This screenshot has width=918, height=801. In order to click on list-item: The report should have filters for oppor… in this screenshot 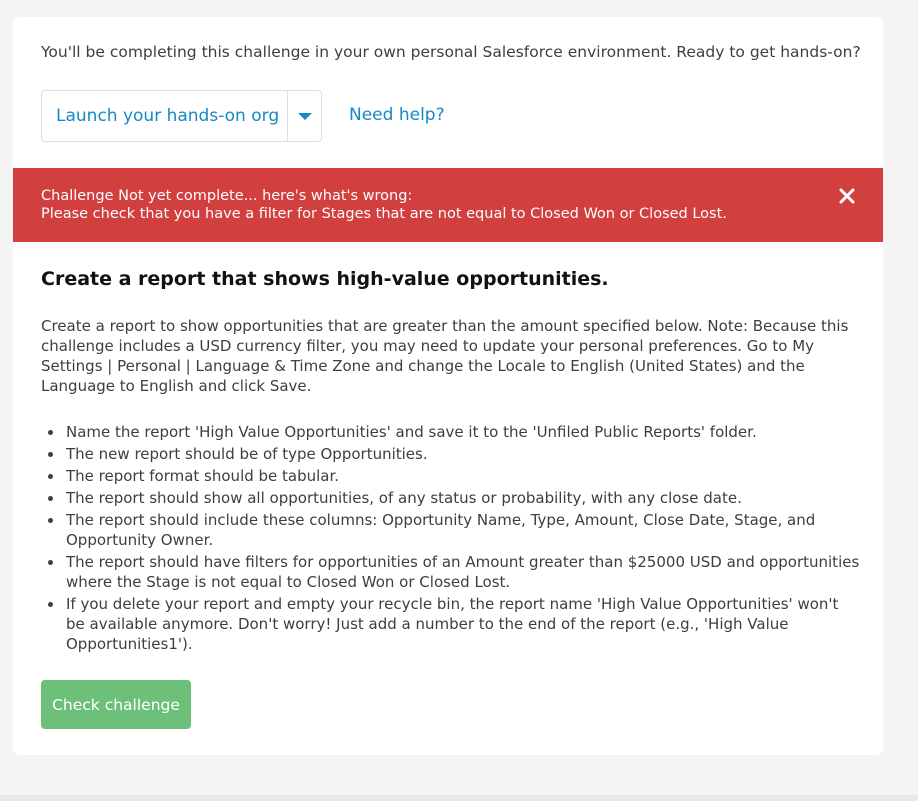, I will do `click(451, 572)`.